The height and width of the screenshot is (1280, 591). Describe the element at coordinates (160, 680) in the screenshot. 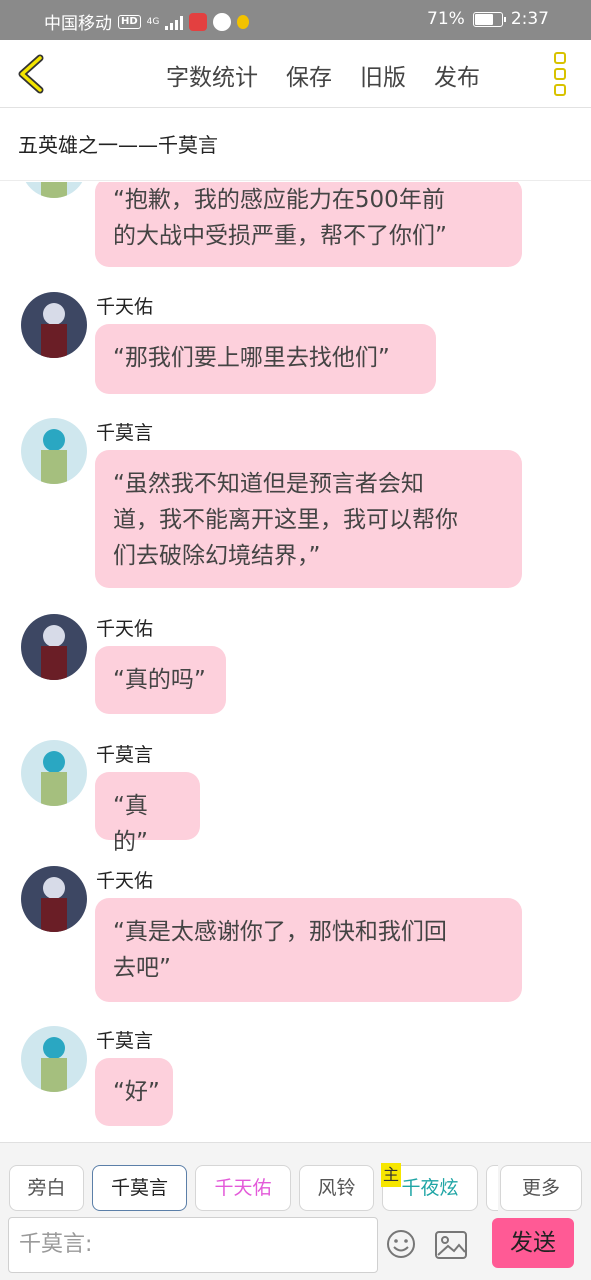

I see `message-bubble: “真的吗”` at that location.